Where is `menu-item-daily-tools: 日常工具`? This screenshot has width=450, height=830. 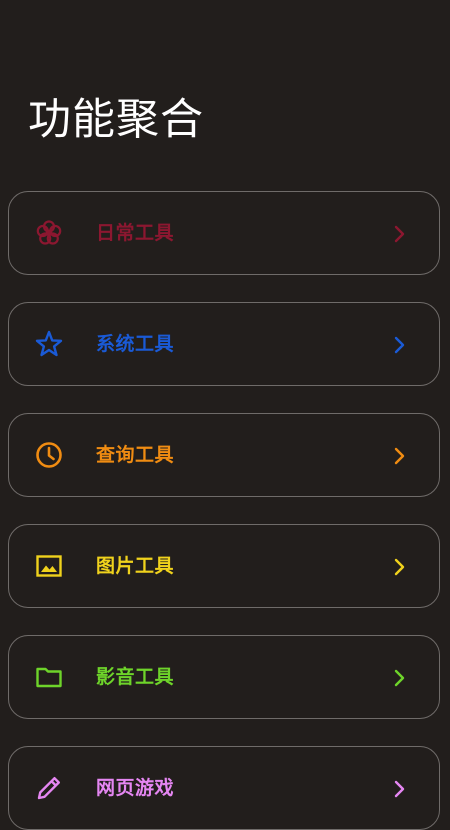 menu-item-daily-tools: 日常工具 is located at coordinates (224, 233).